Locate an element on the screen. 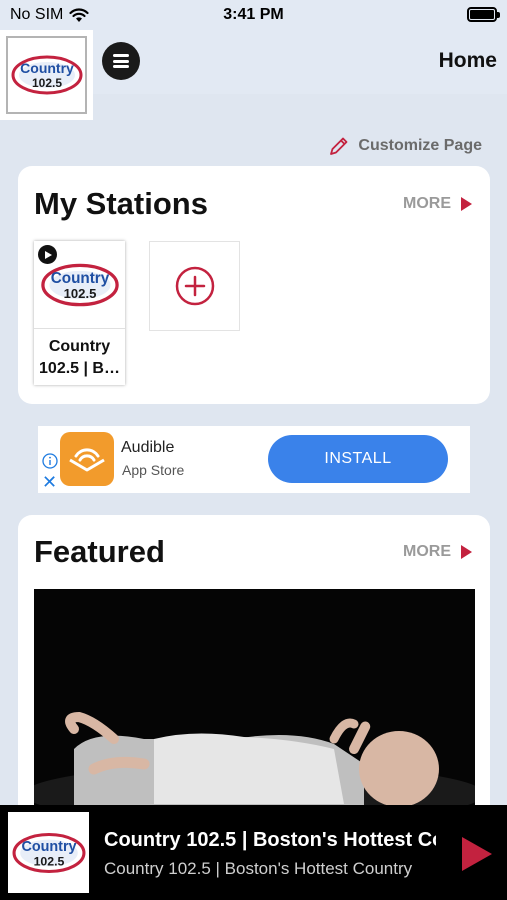 This screenshot has width=507, height=900. status-time: 3:41 PM is located at coordinates (253, 14).